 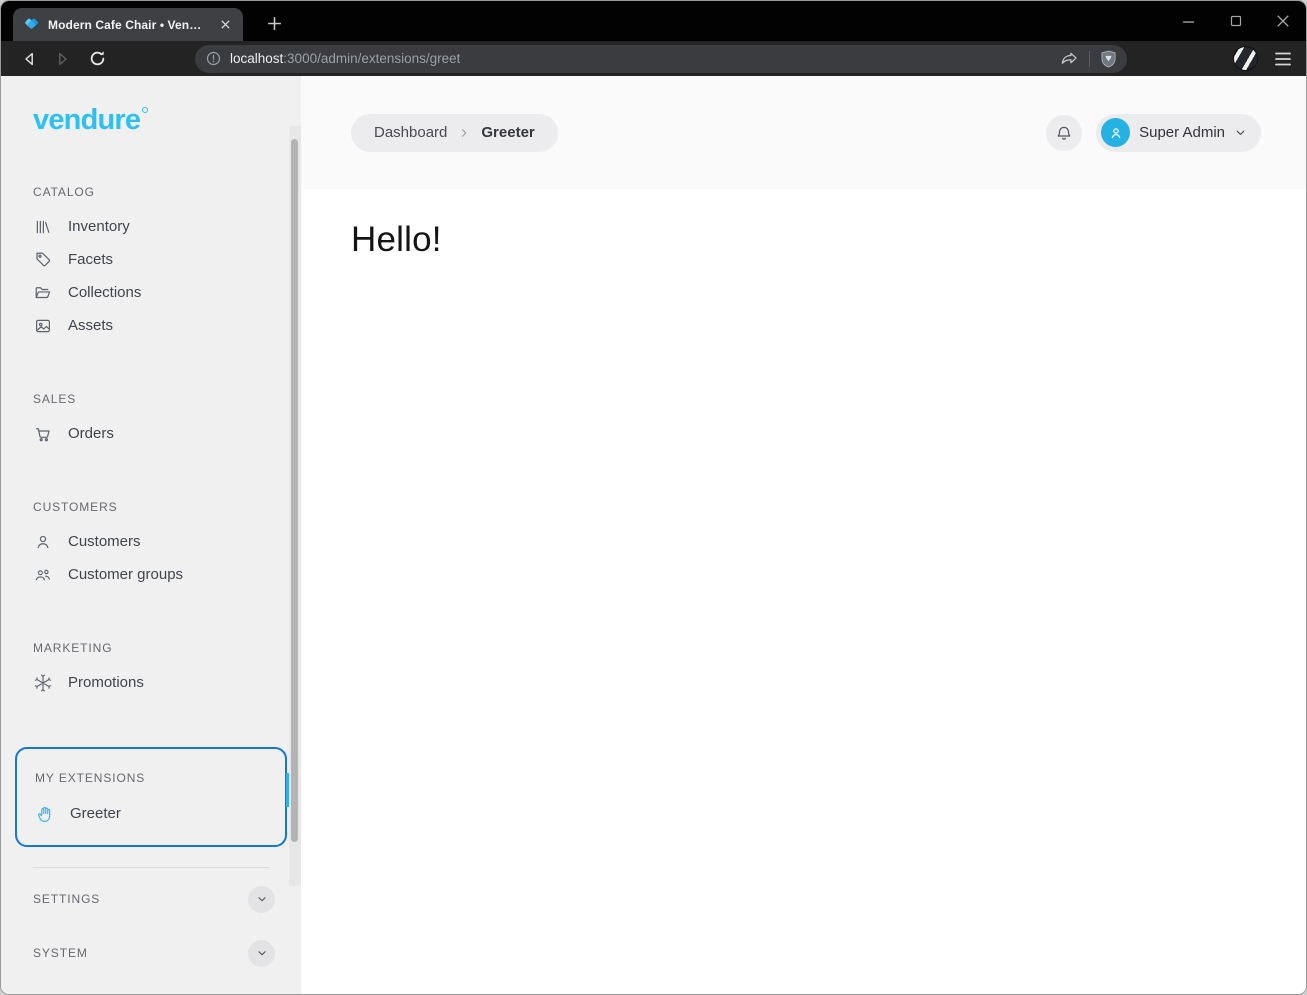 What do you see at coordinates (396, 239) in the screenshot?
I see `page-title: Hello!` at bounding box center [396, 239].